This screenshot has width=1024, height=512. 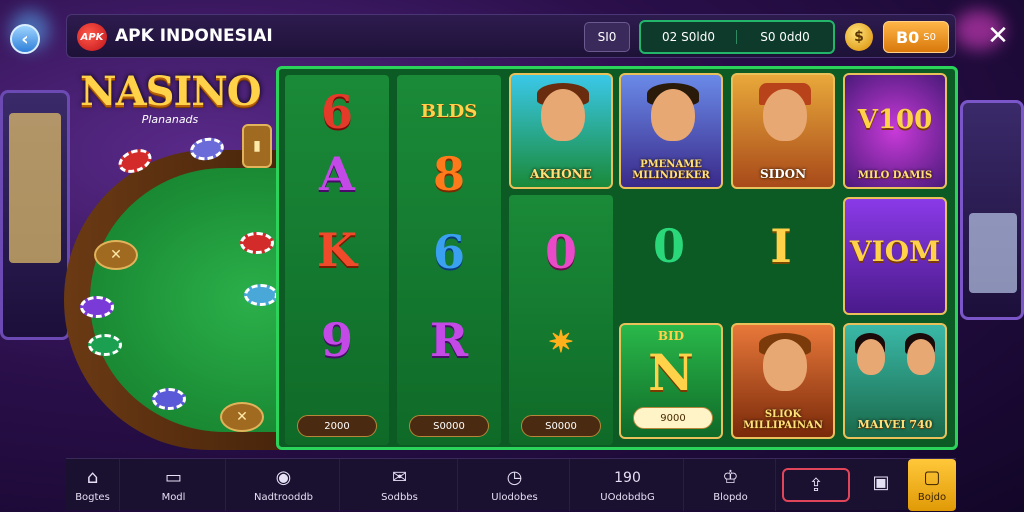 What do you see at coordinates (628, 485) in the screenshot?
I see `nav-stats: 190 UOdobdbG` at bounding box center [628, 485].